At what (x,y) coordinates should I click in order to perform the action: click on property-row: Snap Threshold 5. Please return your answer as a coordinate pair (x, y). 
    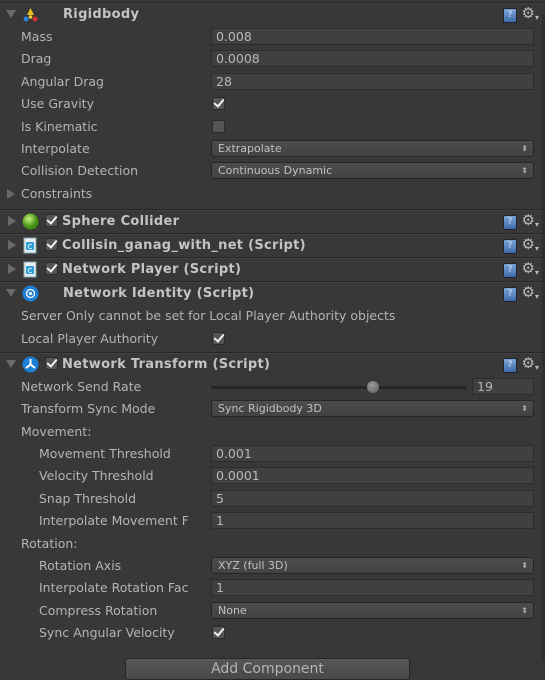
    Looking at the image, I should click on (272, 499).